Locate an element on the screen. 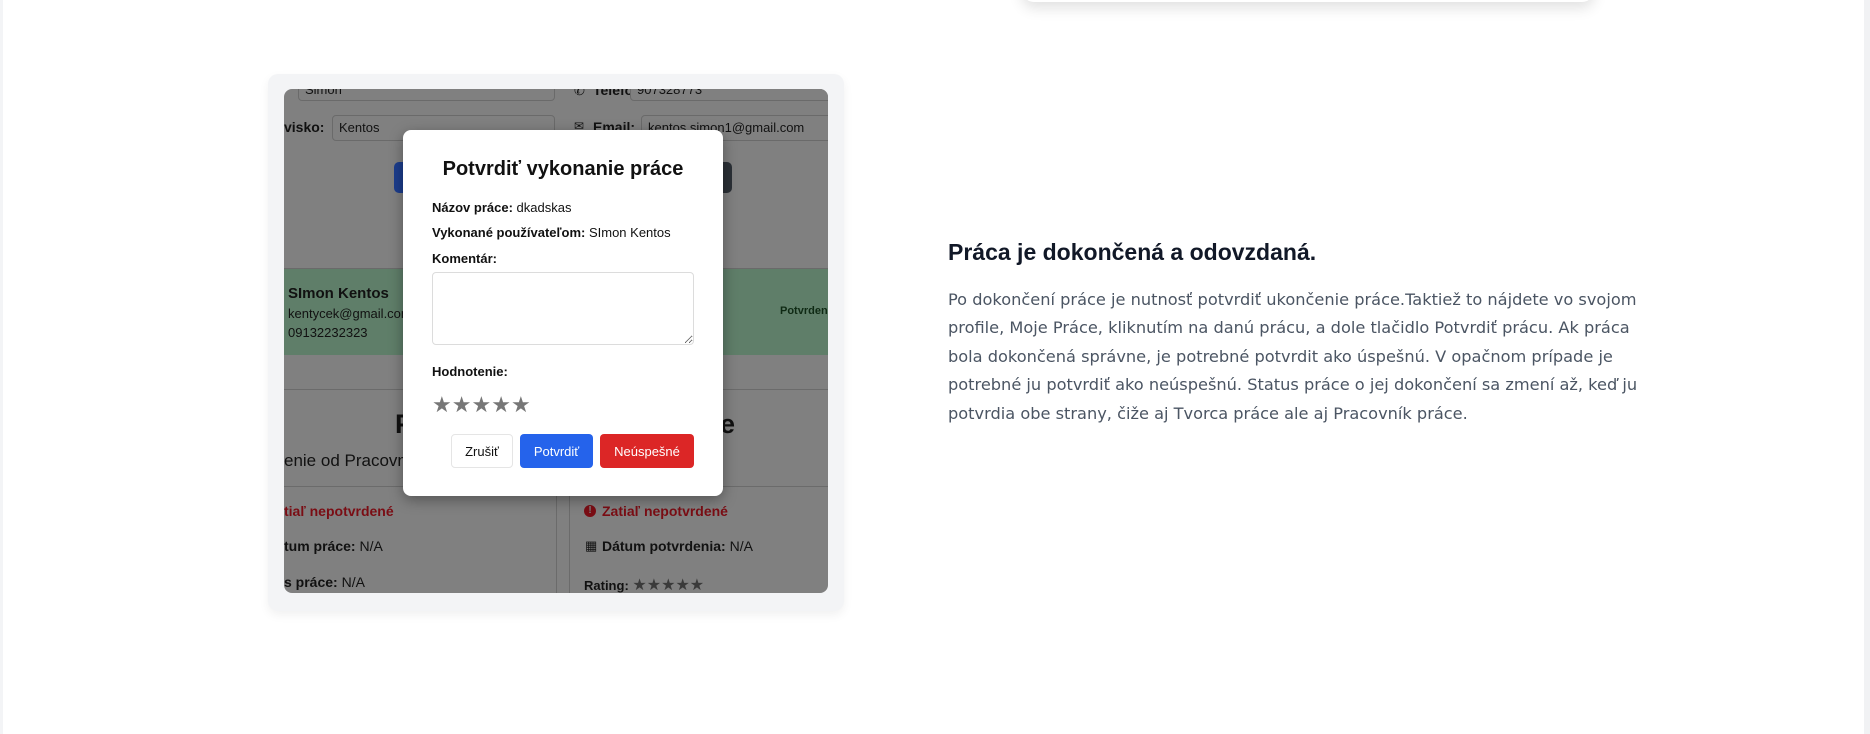 The height and width of the screenshot is (734, 1870). done-by-value: SImon Kentos is located at coordinates (629, 232).